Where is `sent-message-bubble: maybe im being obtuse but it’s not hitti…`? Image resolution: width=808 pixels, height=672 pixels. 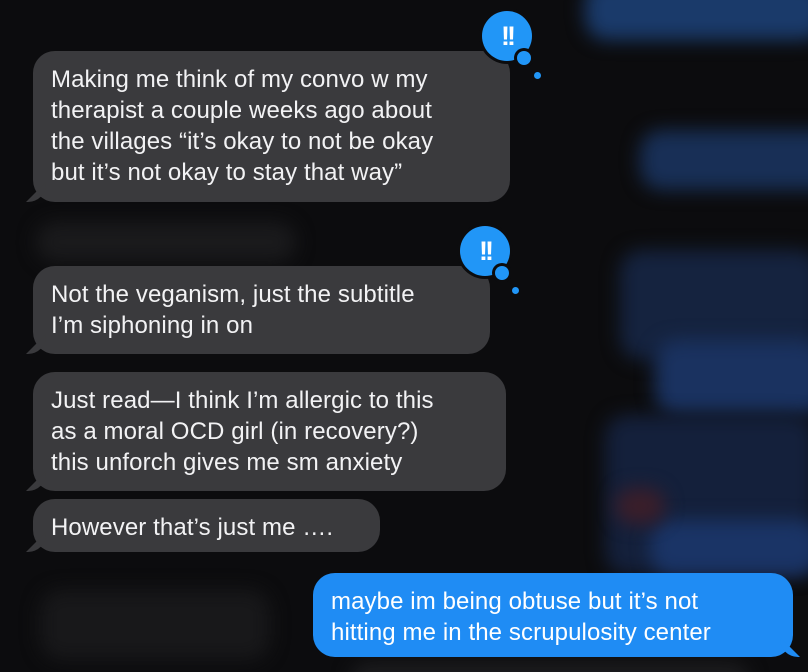
sent-message-bubble: maybe im being obtuse but it’s not hitti… is located at coordinates (553, 615).